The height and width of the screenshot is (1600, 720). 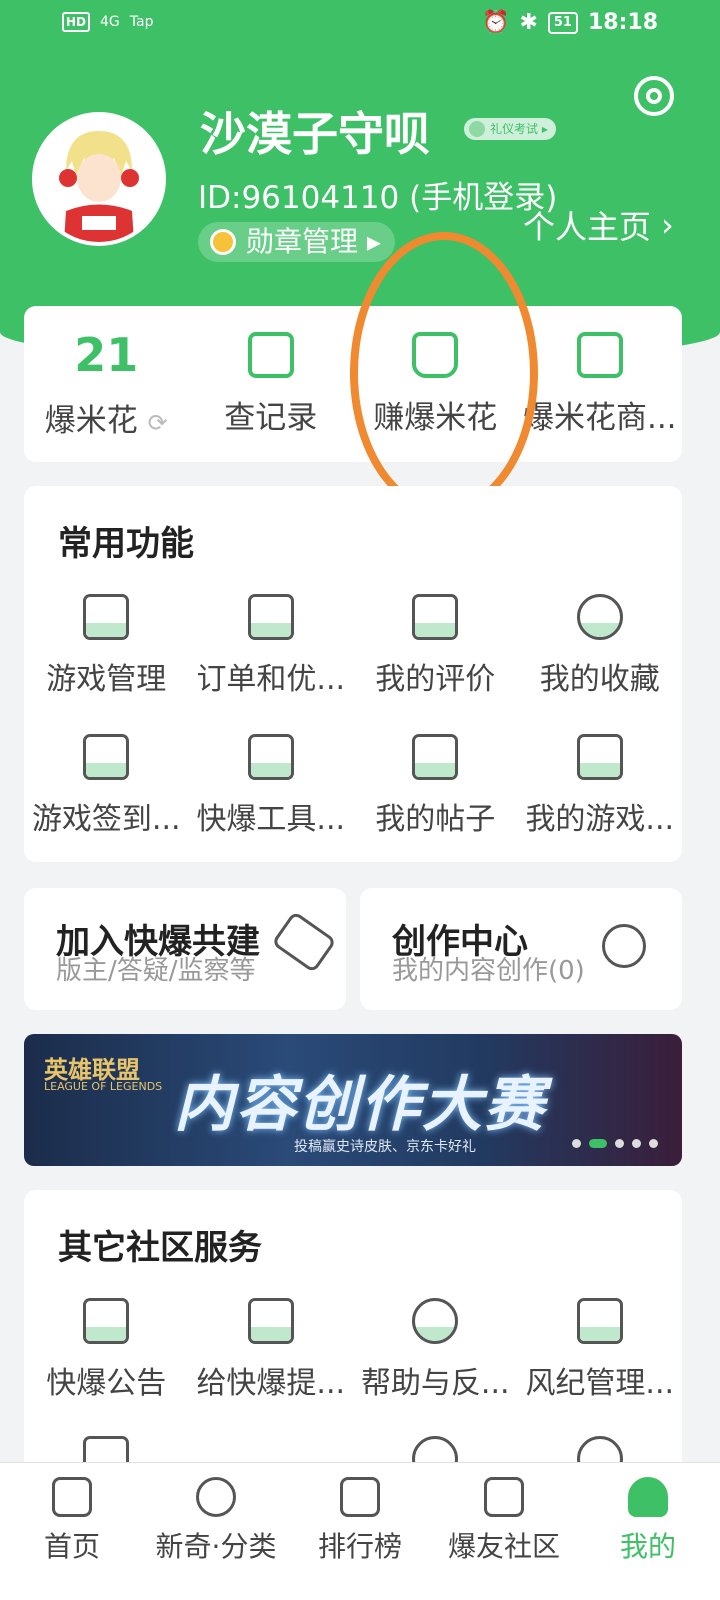 What do you see at coordinates (223, 242) in the screenshot?
I see `medal-icon` at bounding box center [223, 242].